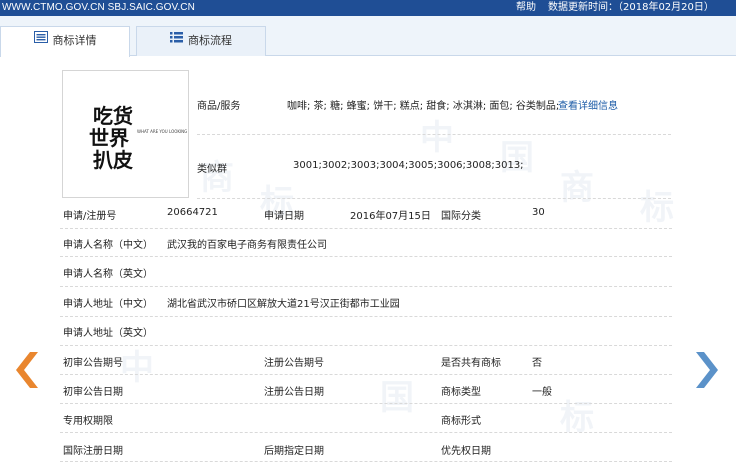 The height and width of the screenshot is (468, 736). What do you see at coordinates (108, 304) in the screenshot?
I see `address-cn-label: 申请人地址（中文）` at bounding box center [108, 304].